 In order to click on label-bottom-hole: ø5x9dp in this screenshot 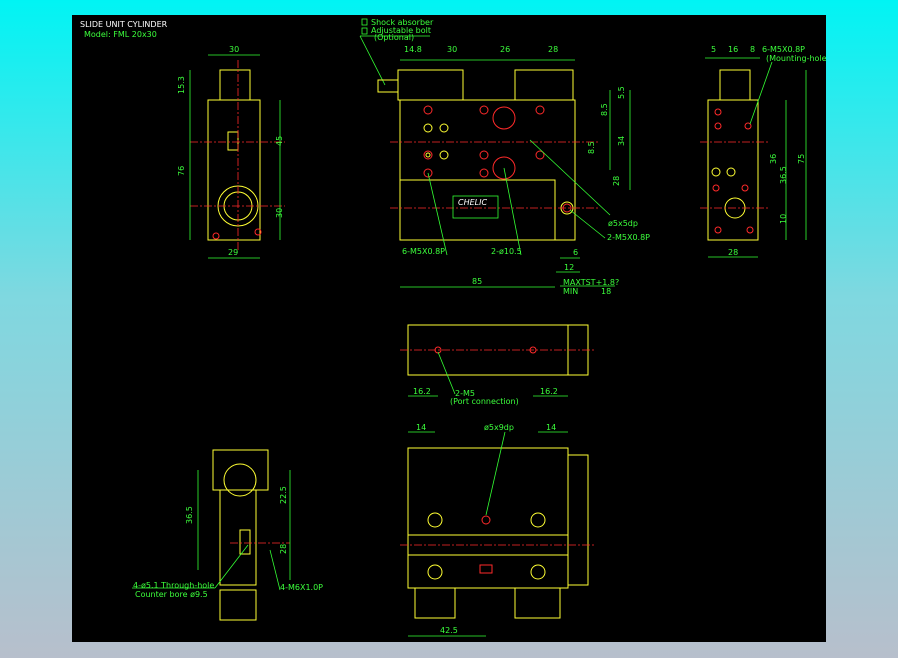, I will do `click(499, 427)`.